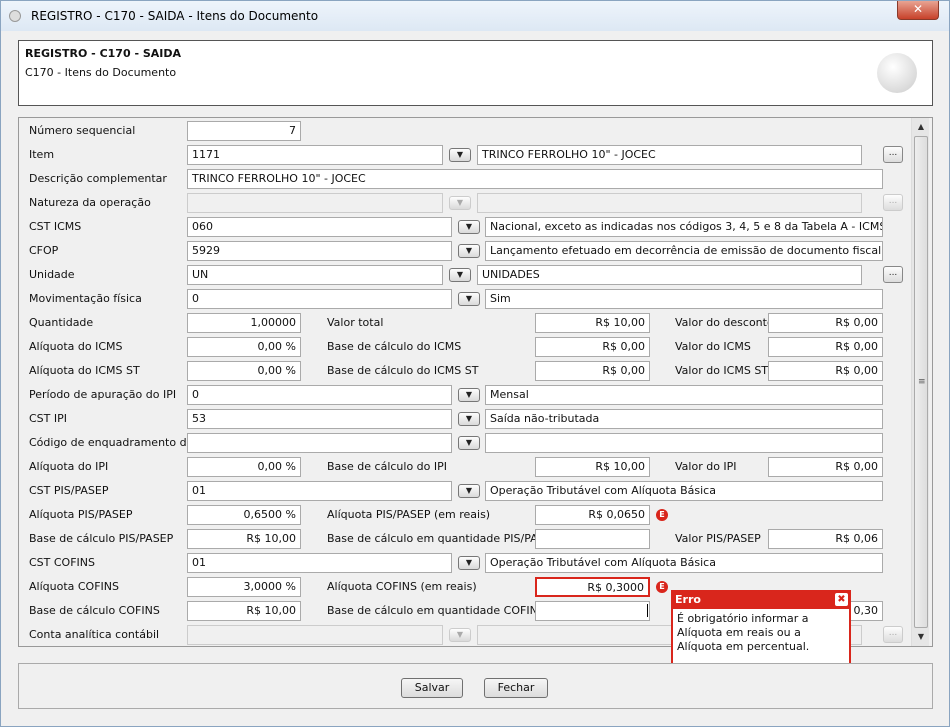 This screenshot has height=727, width=950. I want to click on aliquota-pis-reais-input: R$ 0,0650, so click(592, 515).